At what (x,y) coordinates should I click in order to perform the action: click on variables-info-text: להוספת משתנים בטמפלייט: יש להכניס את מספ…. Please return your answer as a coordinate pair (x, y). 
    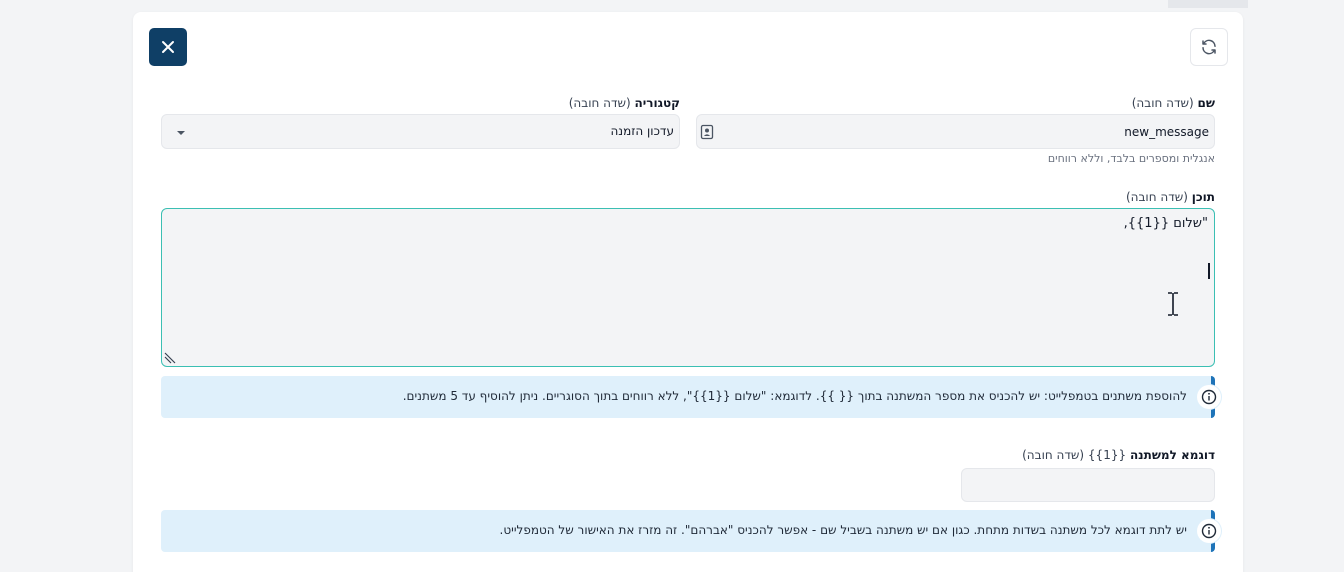
    Looking at the image, I should click on (794, 396).